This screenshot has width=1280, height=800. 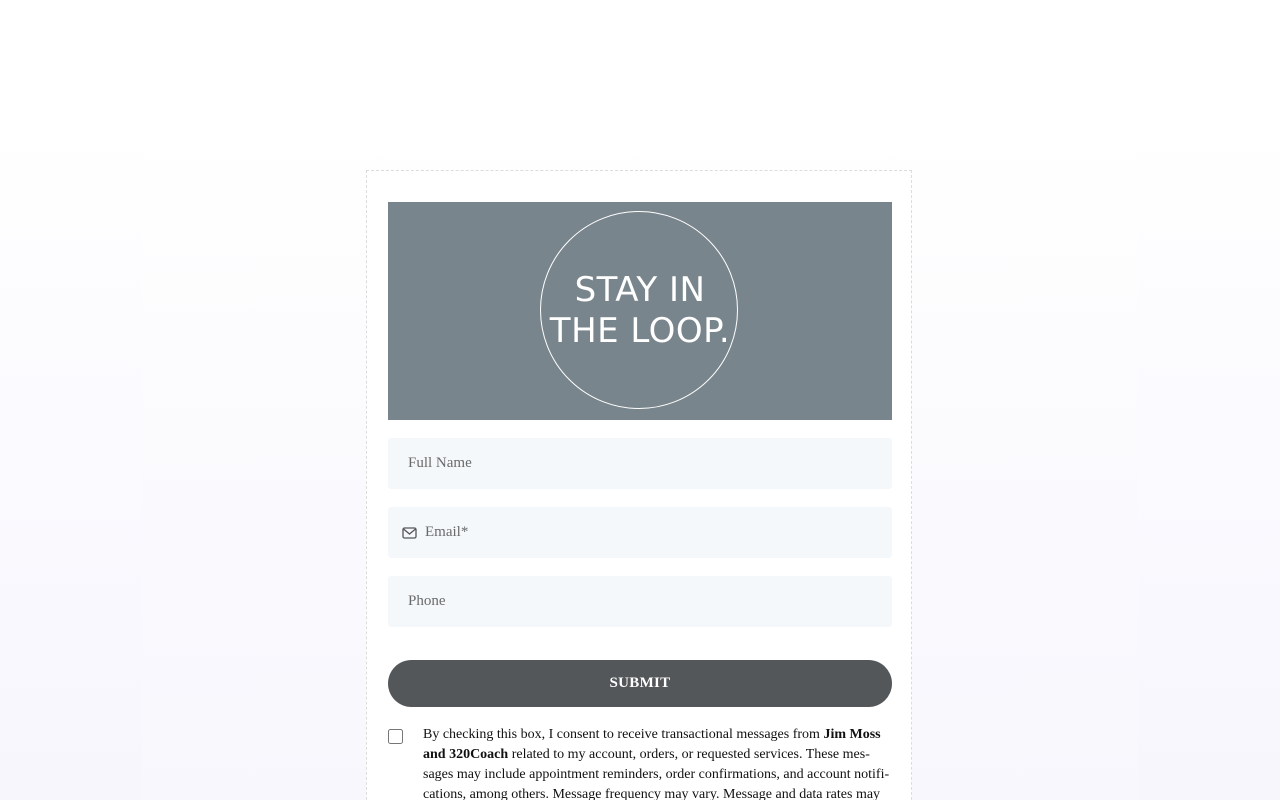 I want to click on stay-in-the-loop-banner: STAY IN THE LOOP., so click(x=640, y=311).